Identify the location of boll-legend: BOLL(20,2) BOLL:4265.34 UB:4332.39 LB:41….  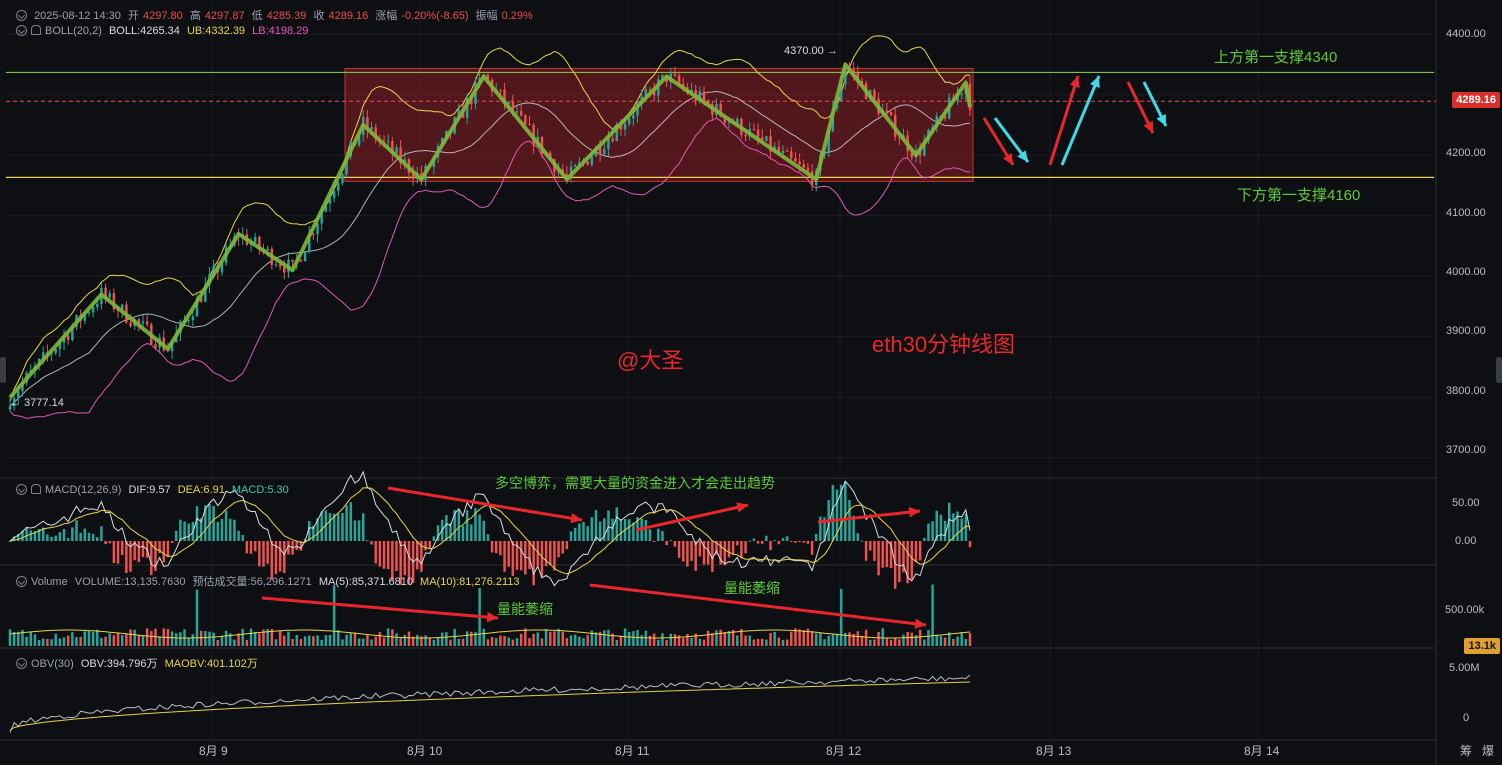
(164, 31).